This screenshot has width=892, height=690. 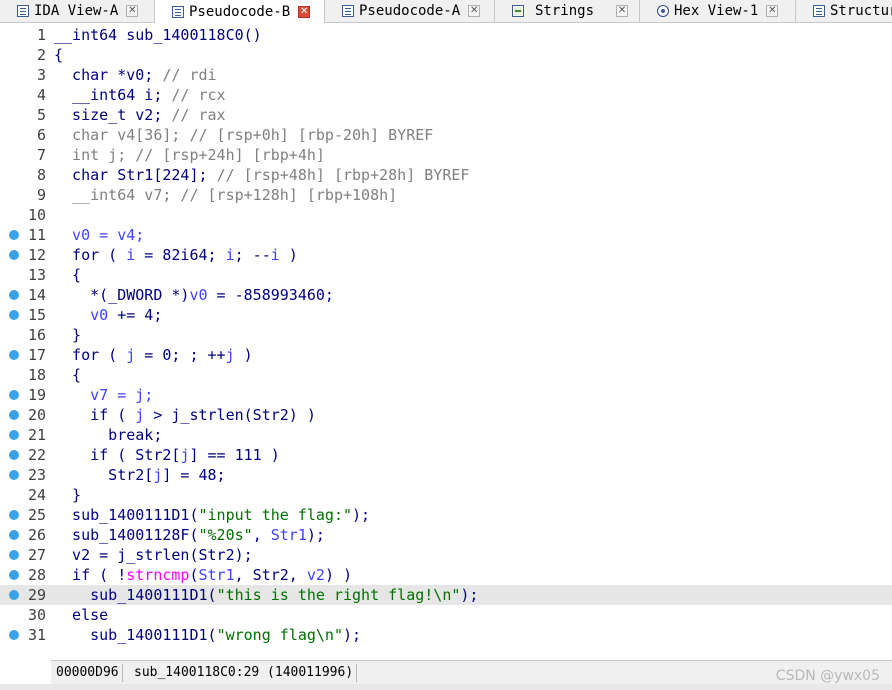 I want to click on code-token: = 0; ; ++, so click(x=180, y=355).